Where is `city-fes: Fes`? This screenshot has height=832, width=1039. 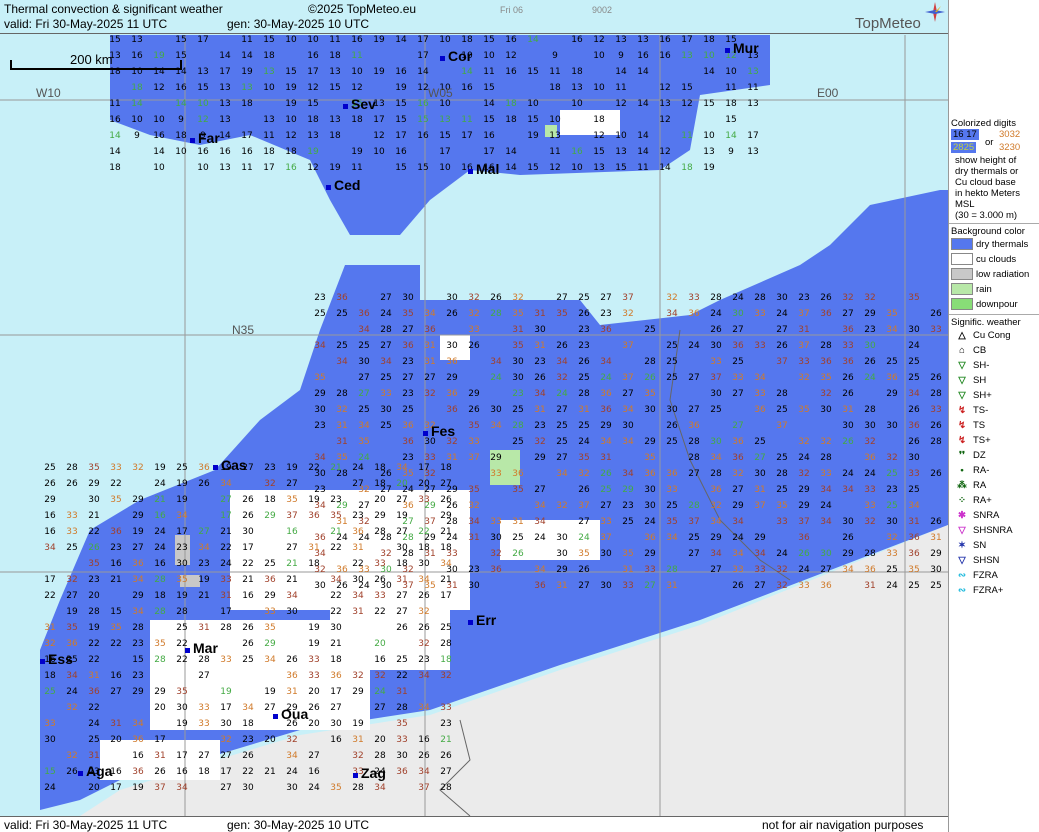 city-fes: Fes is located at coordinates (439, 431).